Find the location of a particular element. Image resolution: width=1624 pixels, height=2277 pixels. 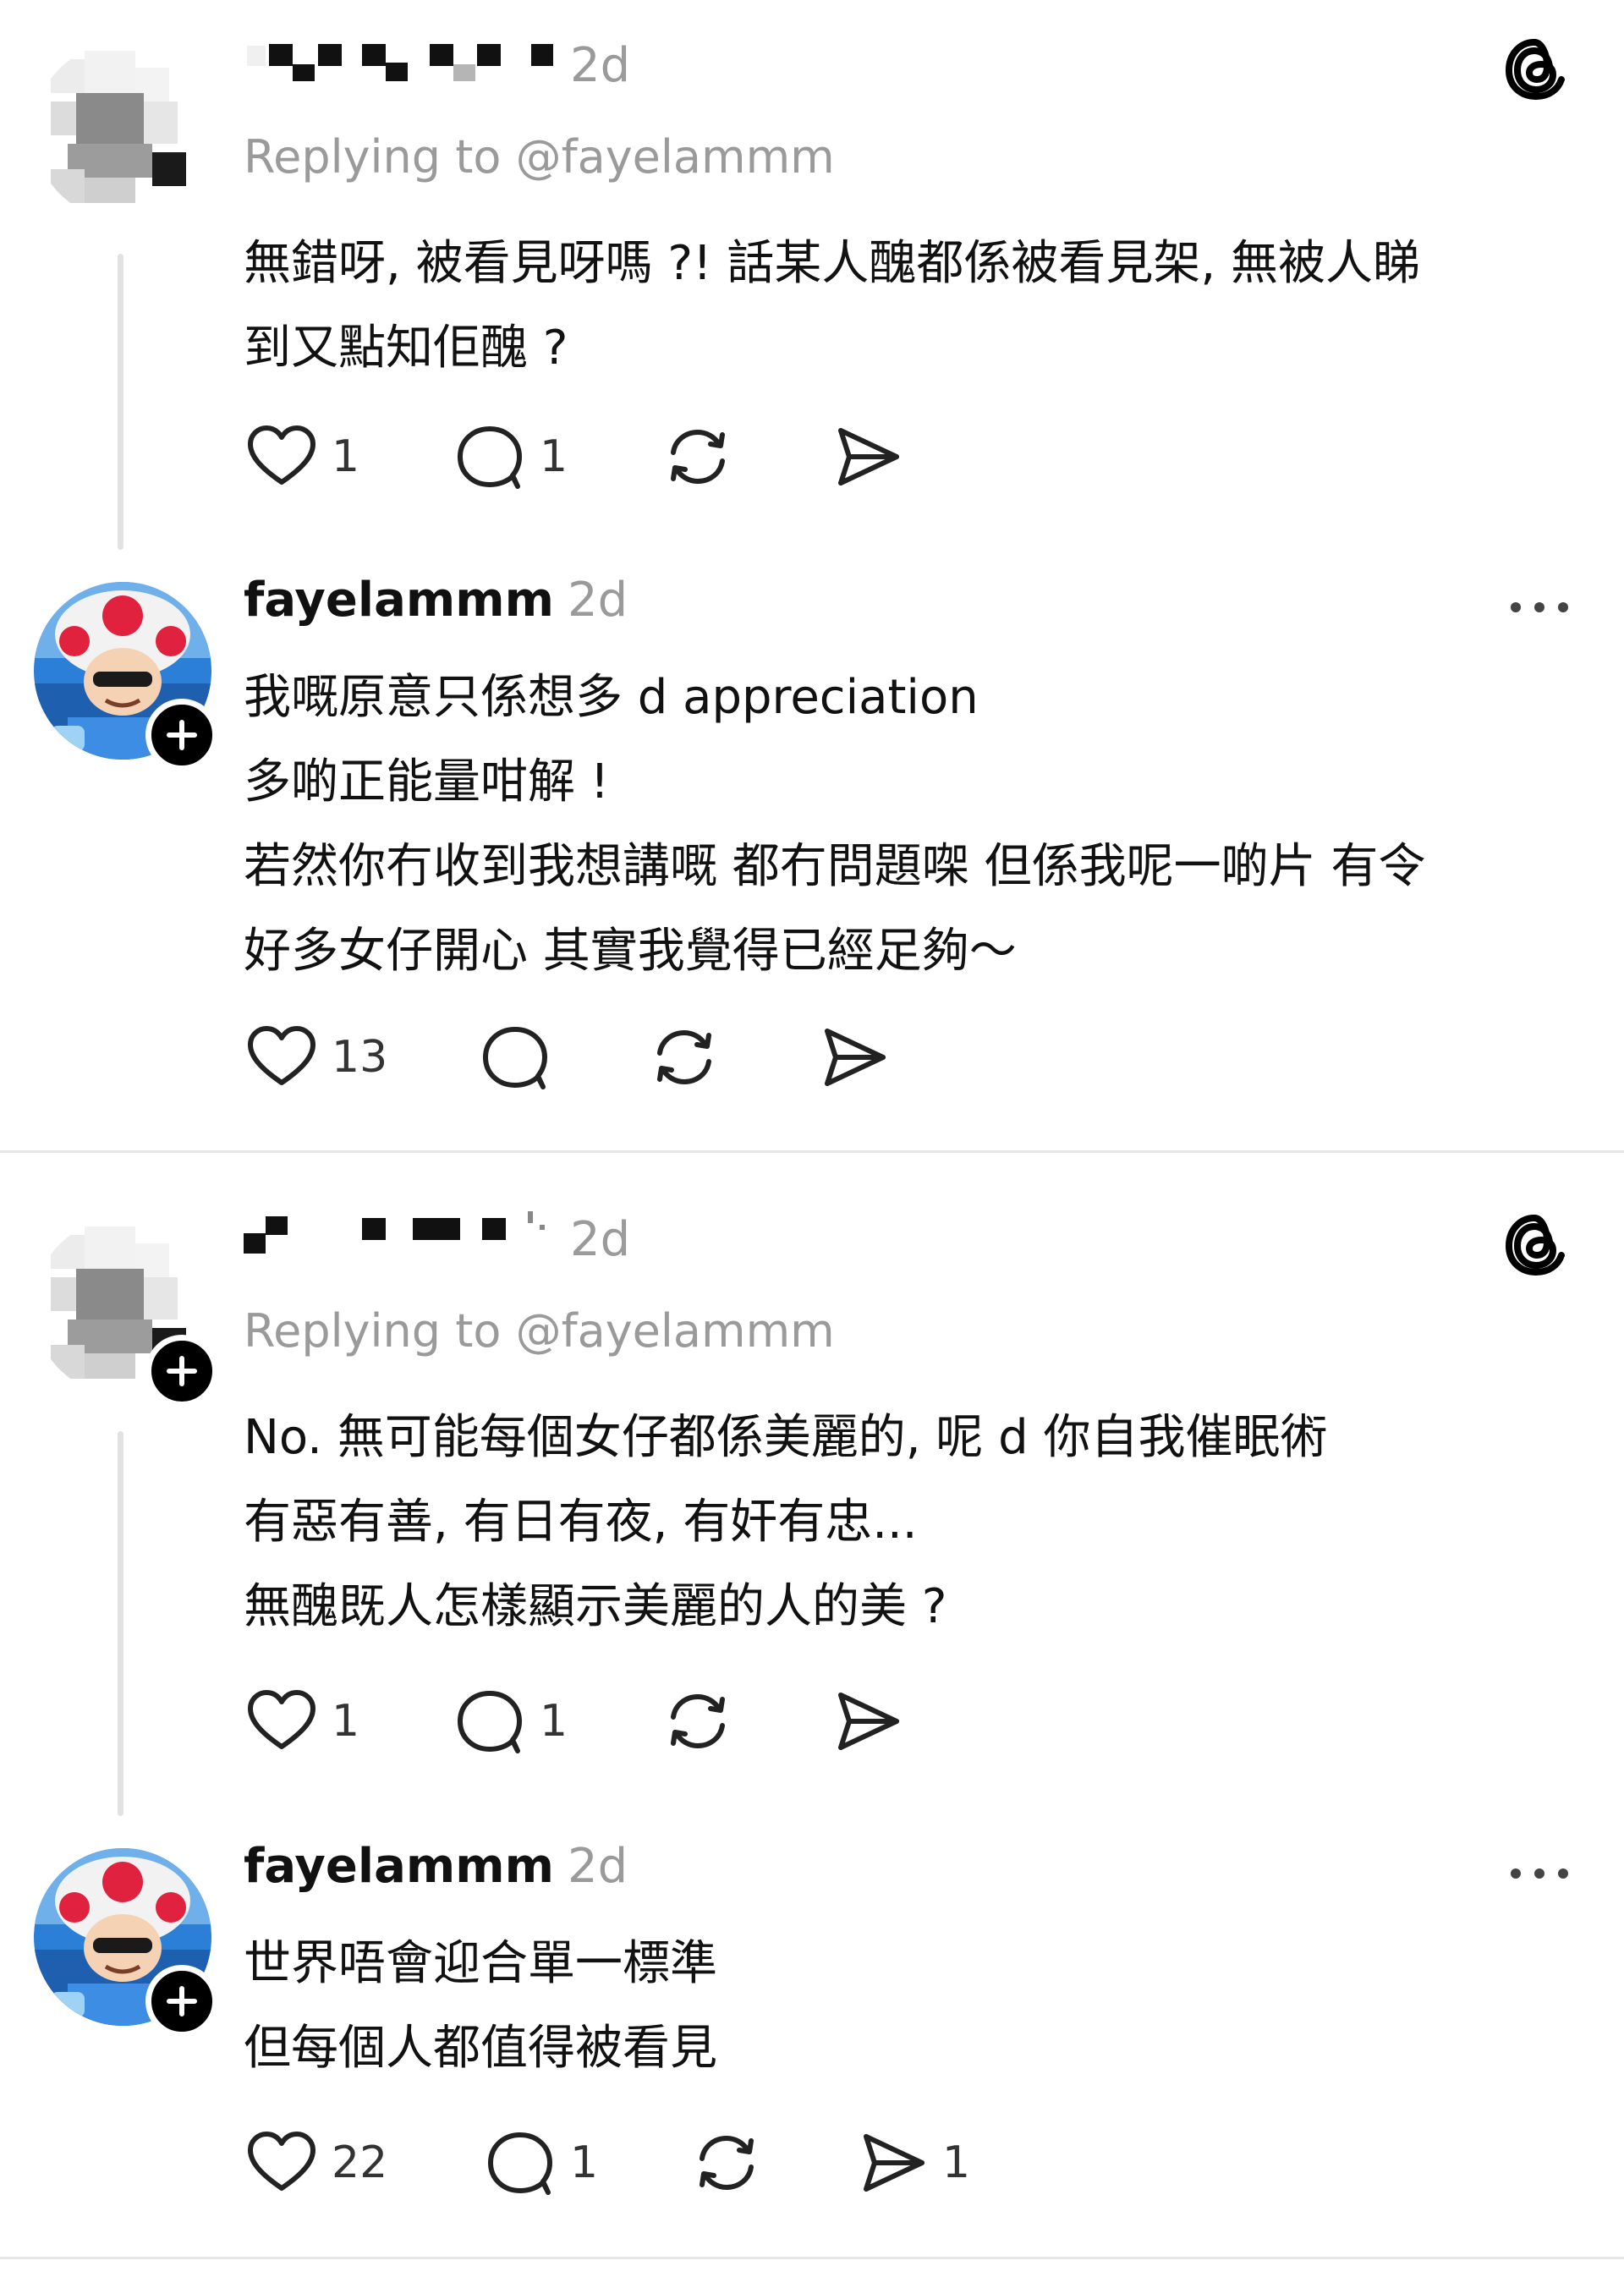

like-button: 13 is located at coordinates (361, 1057).